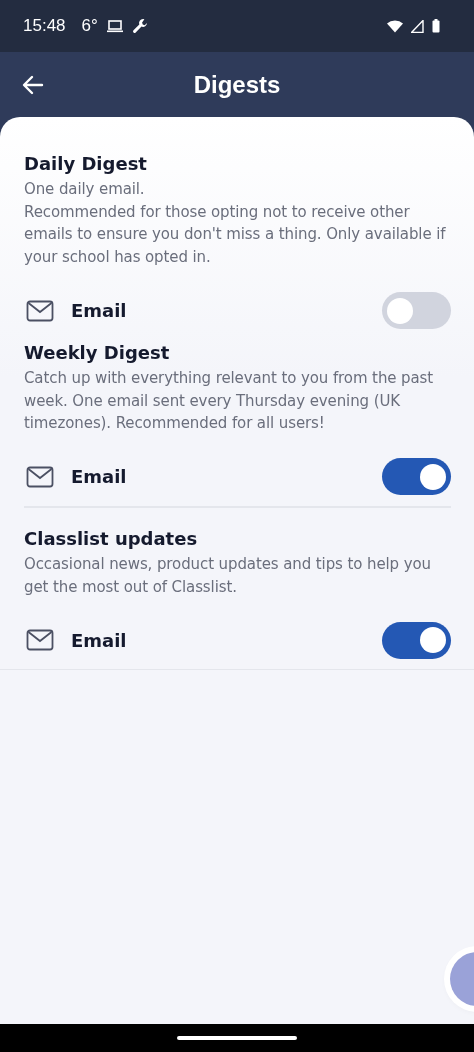 The height and width of the screenshot is (1052, 474). Describe the element at coordinates (229, 401) in the screenshot. I see `section-description: Catch up with everything relevant to you from the past week. One email sent every Thursday evening (UK timezones). Recommended for all users!` at that location.